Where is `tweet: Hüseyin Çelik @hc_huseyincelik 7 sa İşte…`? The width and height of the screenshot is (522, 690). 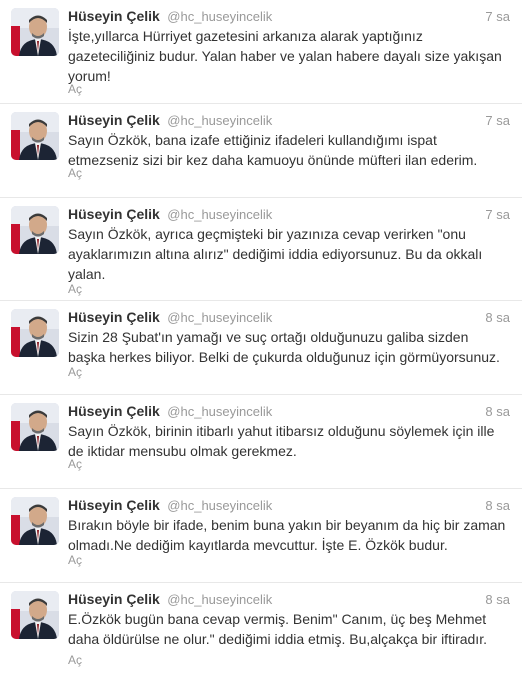
tweet: Hüseyin Çelik @hc_huseyincelik 7 sa İşte… is located at coordinates (261, 51).